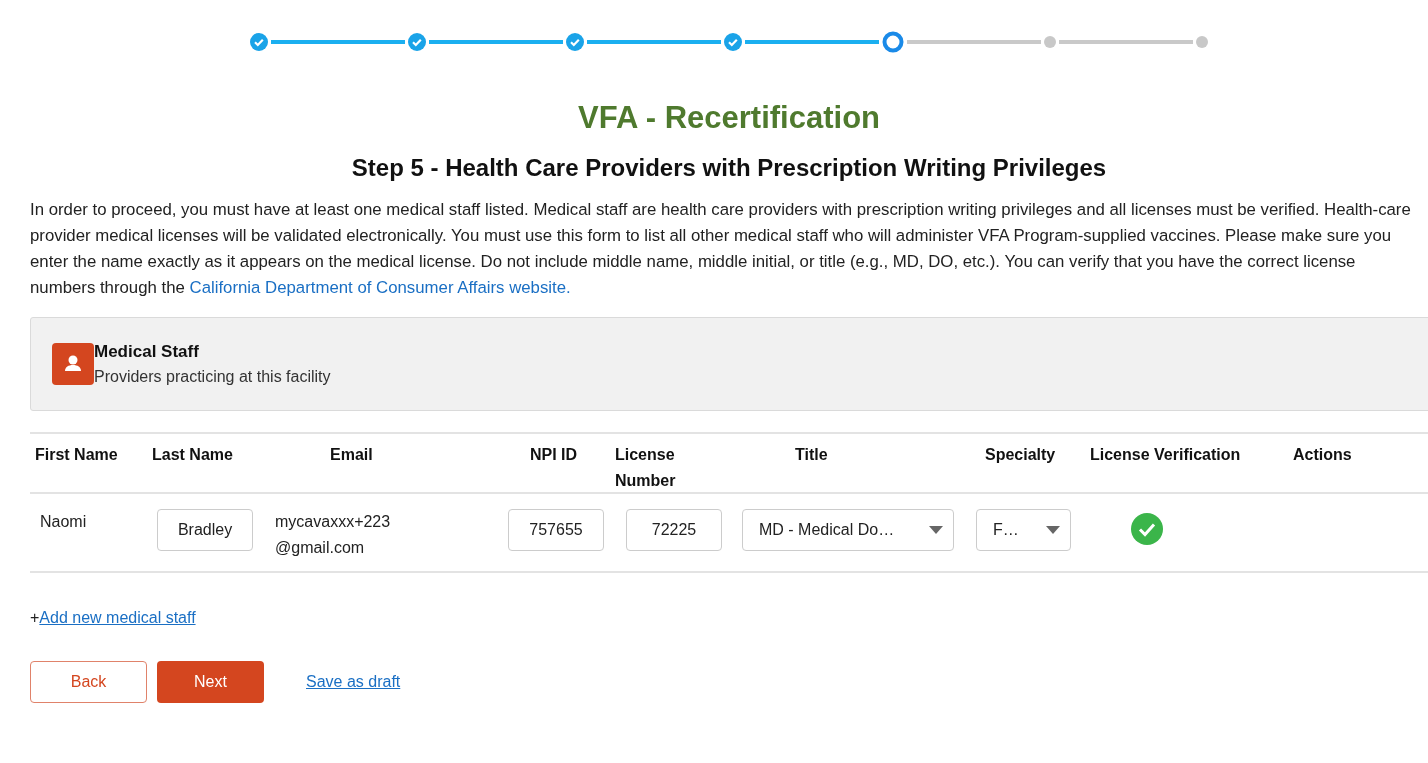 The width and height of the screenshot is (1428, 763). Describe the element at coordinates (556, 530) in the screenshot. I see `npi-id-field: 757655` at that location.